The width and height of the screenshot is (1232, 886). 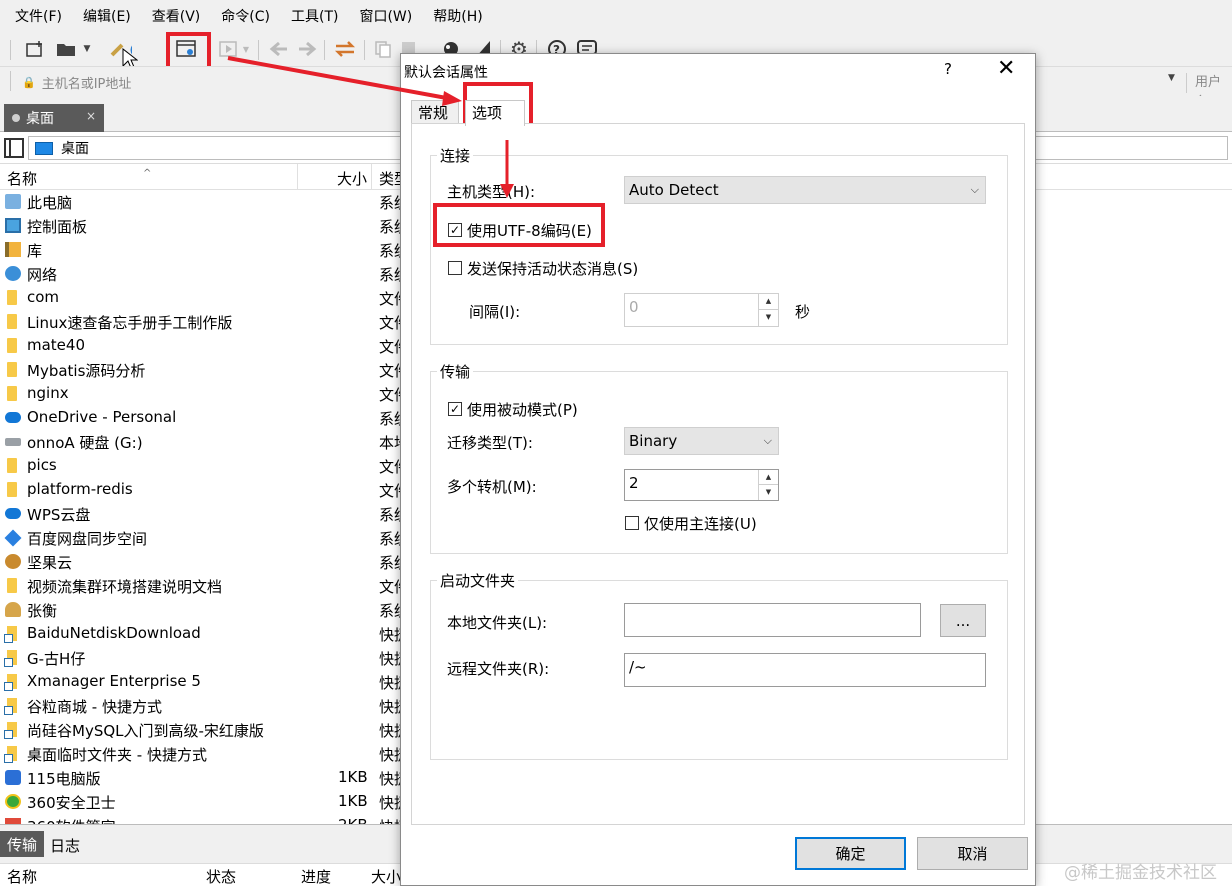 What do you see at coordinates (455, 409) in the screenshot?
I see `passive-mode-checkbox: ✓` at bounding box center [455, 409].